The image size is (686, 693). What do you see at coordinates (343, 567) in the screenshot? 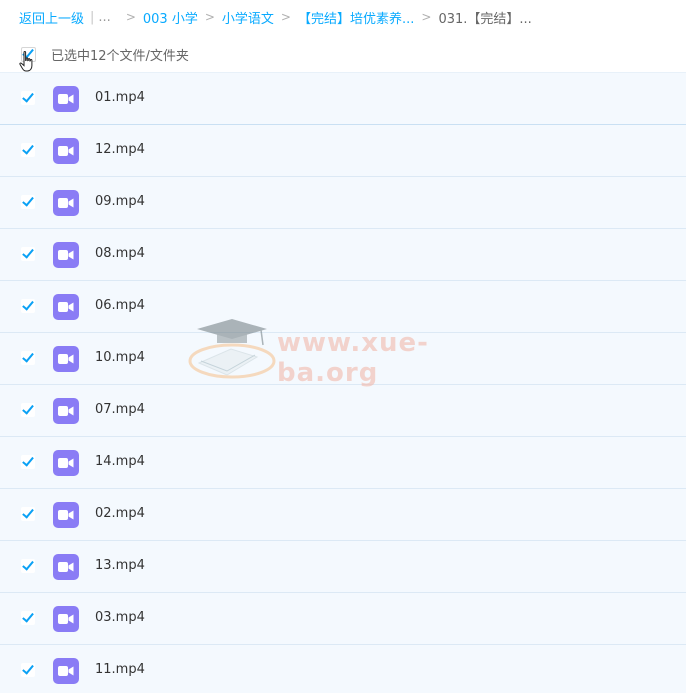
I see `file-row: 13.mp4` at bounding box center [343, 567].